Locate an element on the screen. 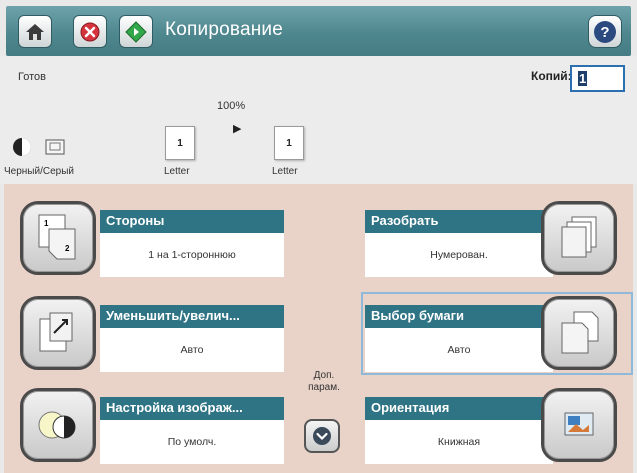  output-paper-label: Letter is located at coordinates (285, 171).